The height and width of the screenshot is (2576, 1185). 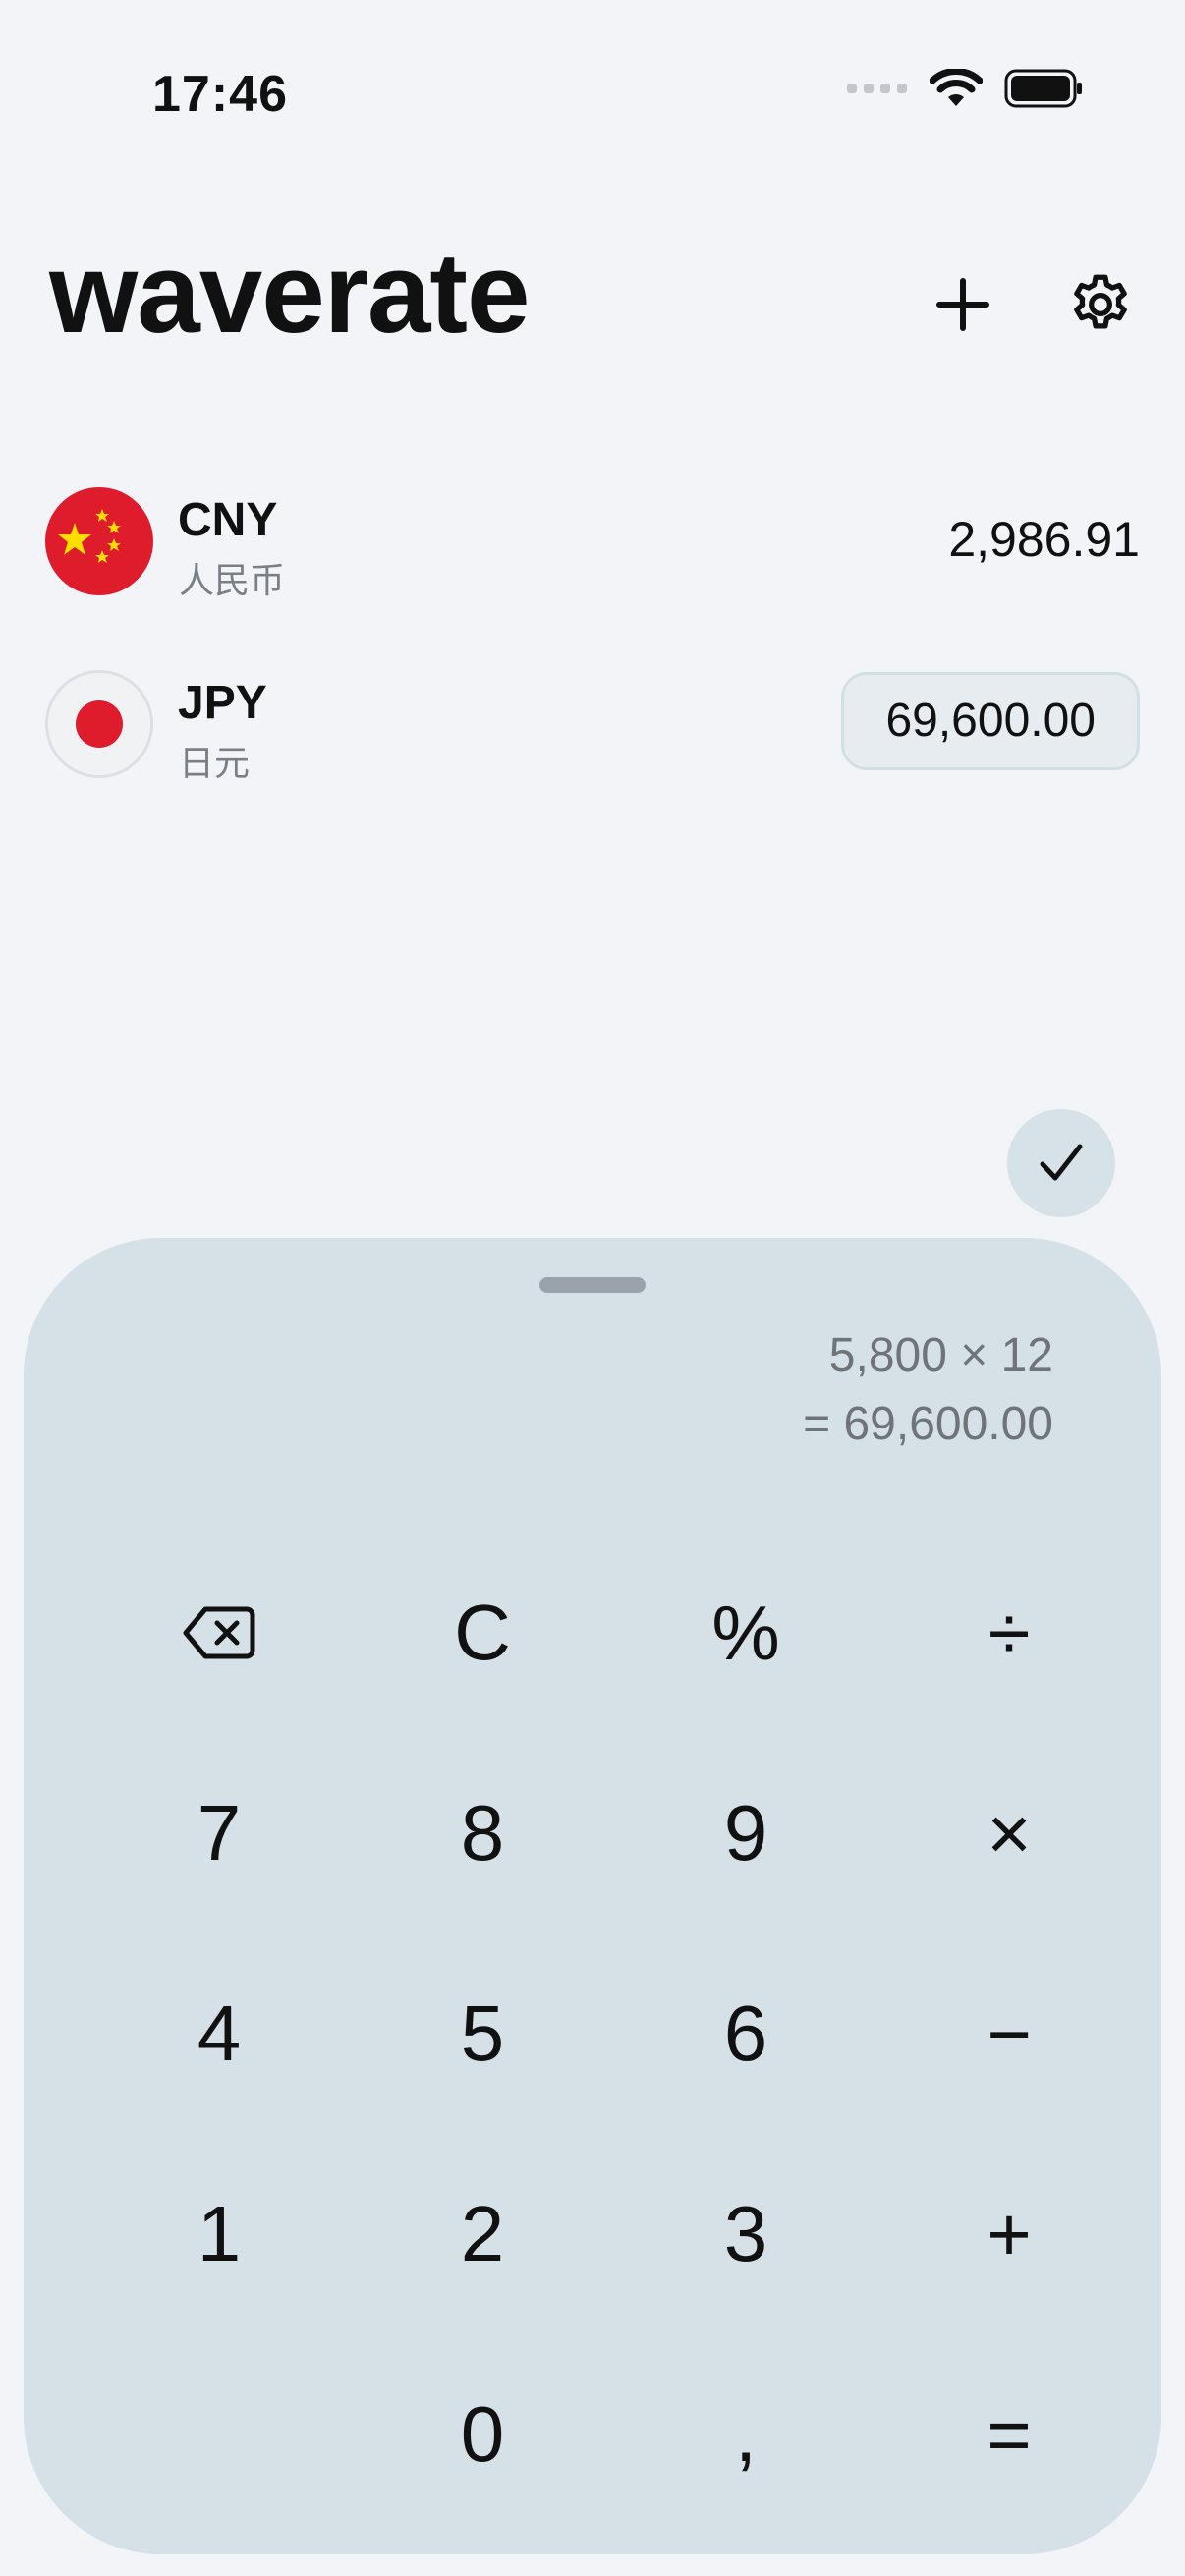 I want to click on currency-code: CNY, so click(x=228, y=520).